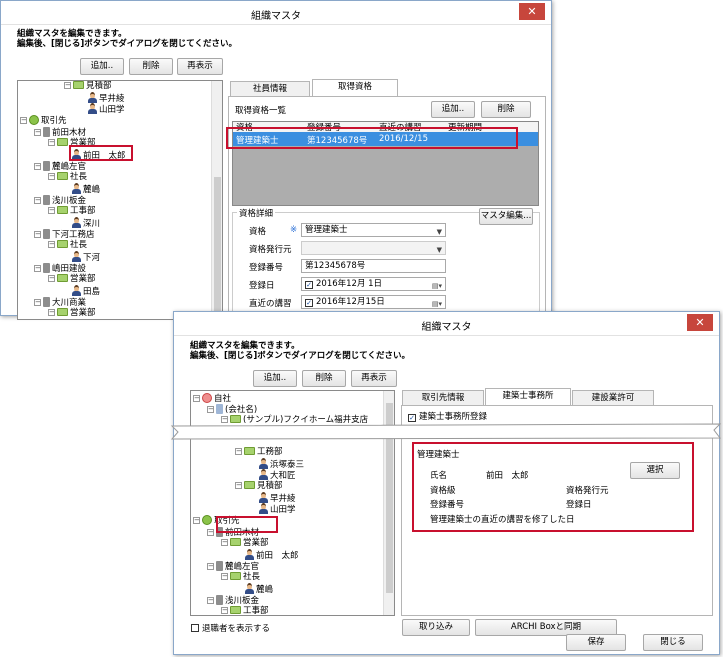  I want to click on highlight-selected-row, so click(372, 138).